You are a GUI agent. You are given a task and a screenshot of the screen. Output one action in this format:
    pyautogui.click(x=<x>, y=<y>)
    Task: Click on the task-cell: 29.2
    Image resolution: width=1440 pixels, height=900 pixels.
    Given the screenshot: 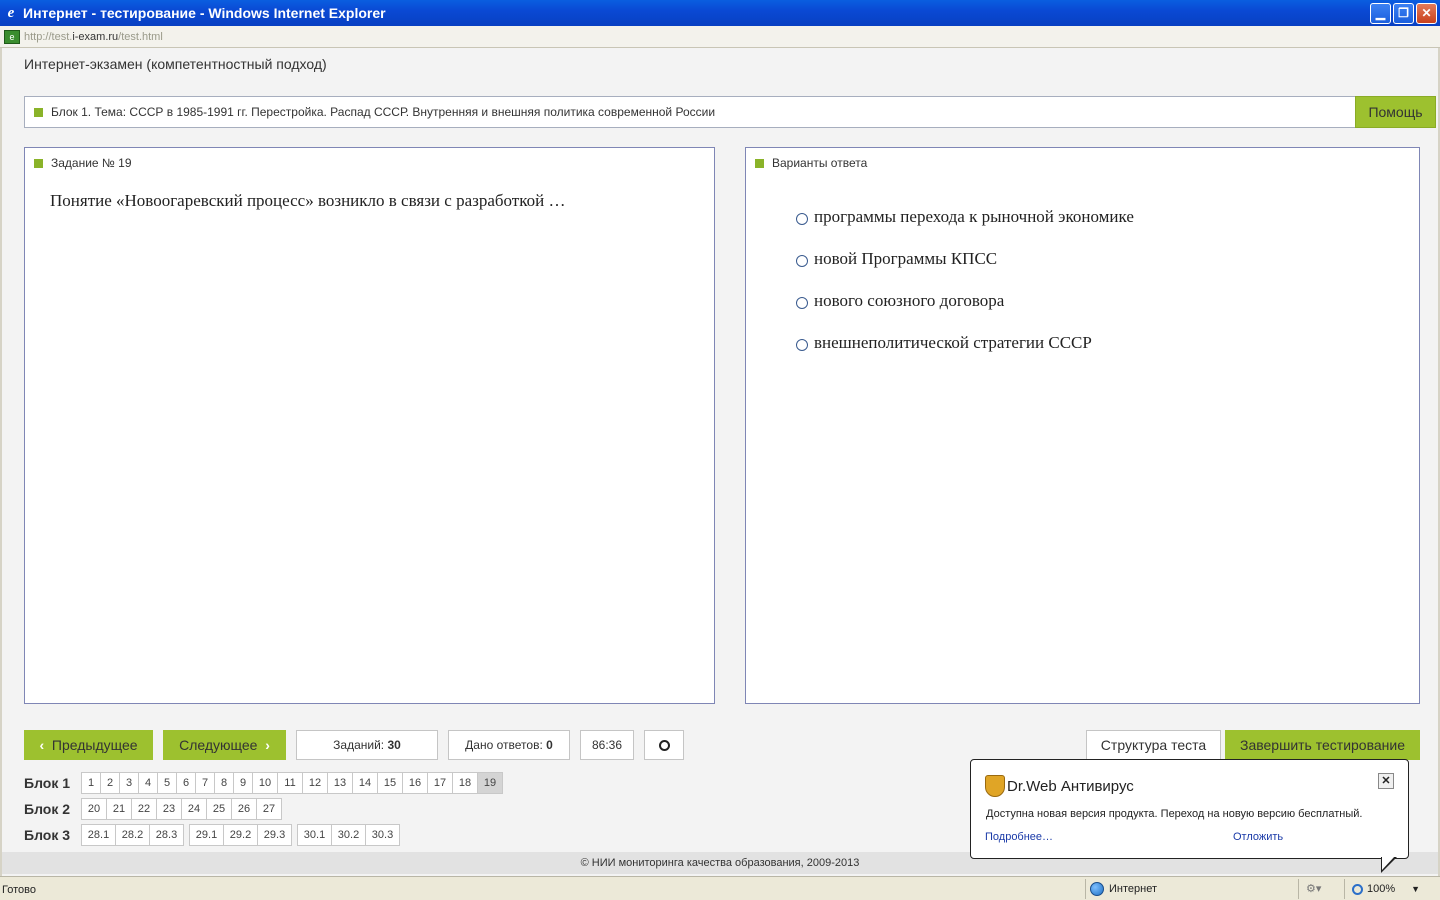 What is the action you would take?
    pyautogui.click(x=240, y=835)
    